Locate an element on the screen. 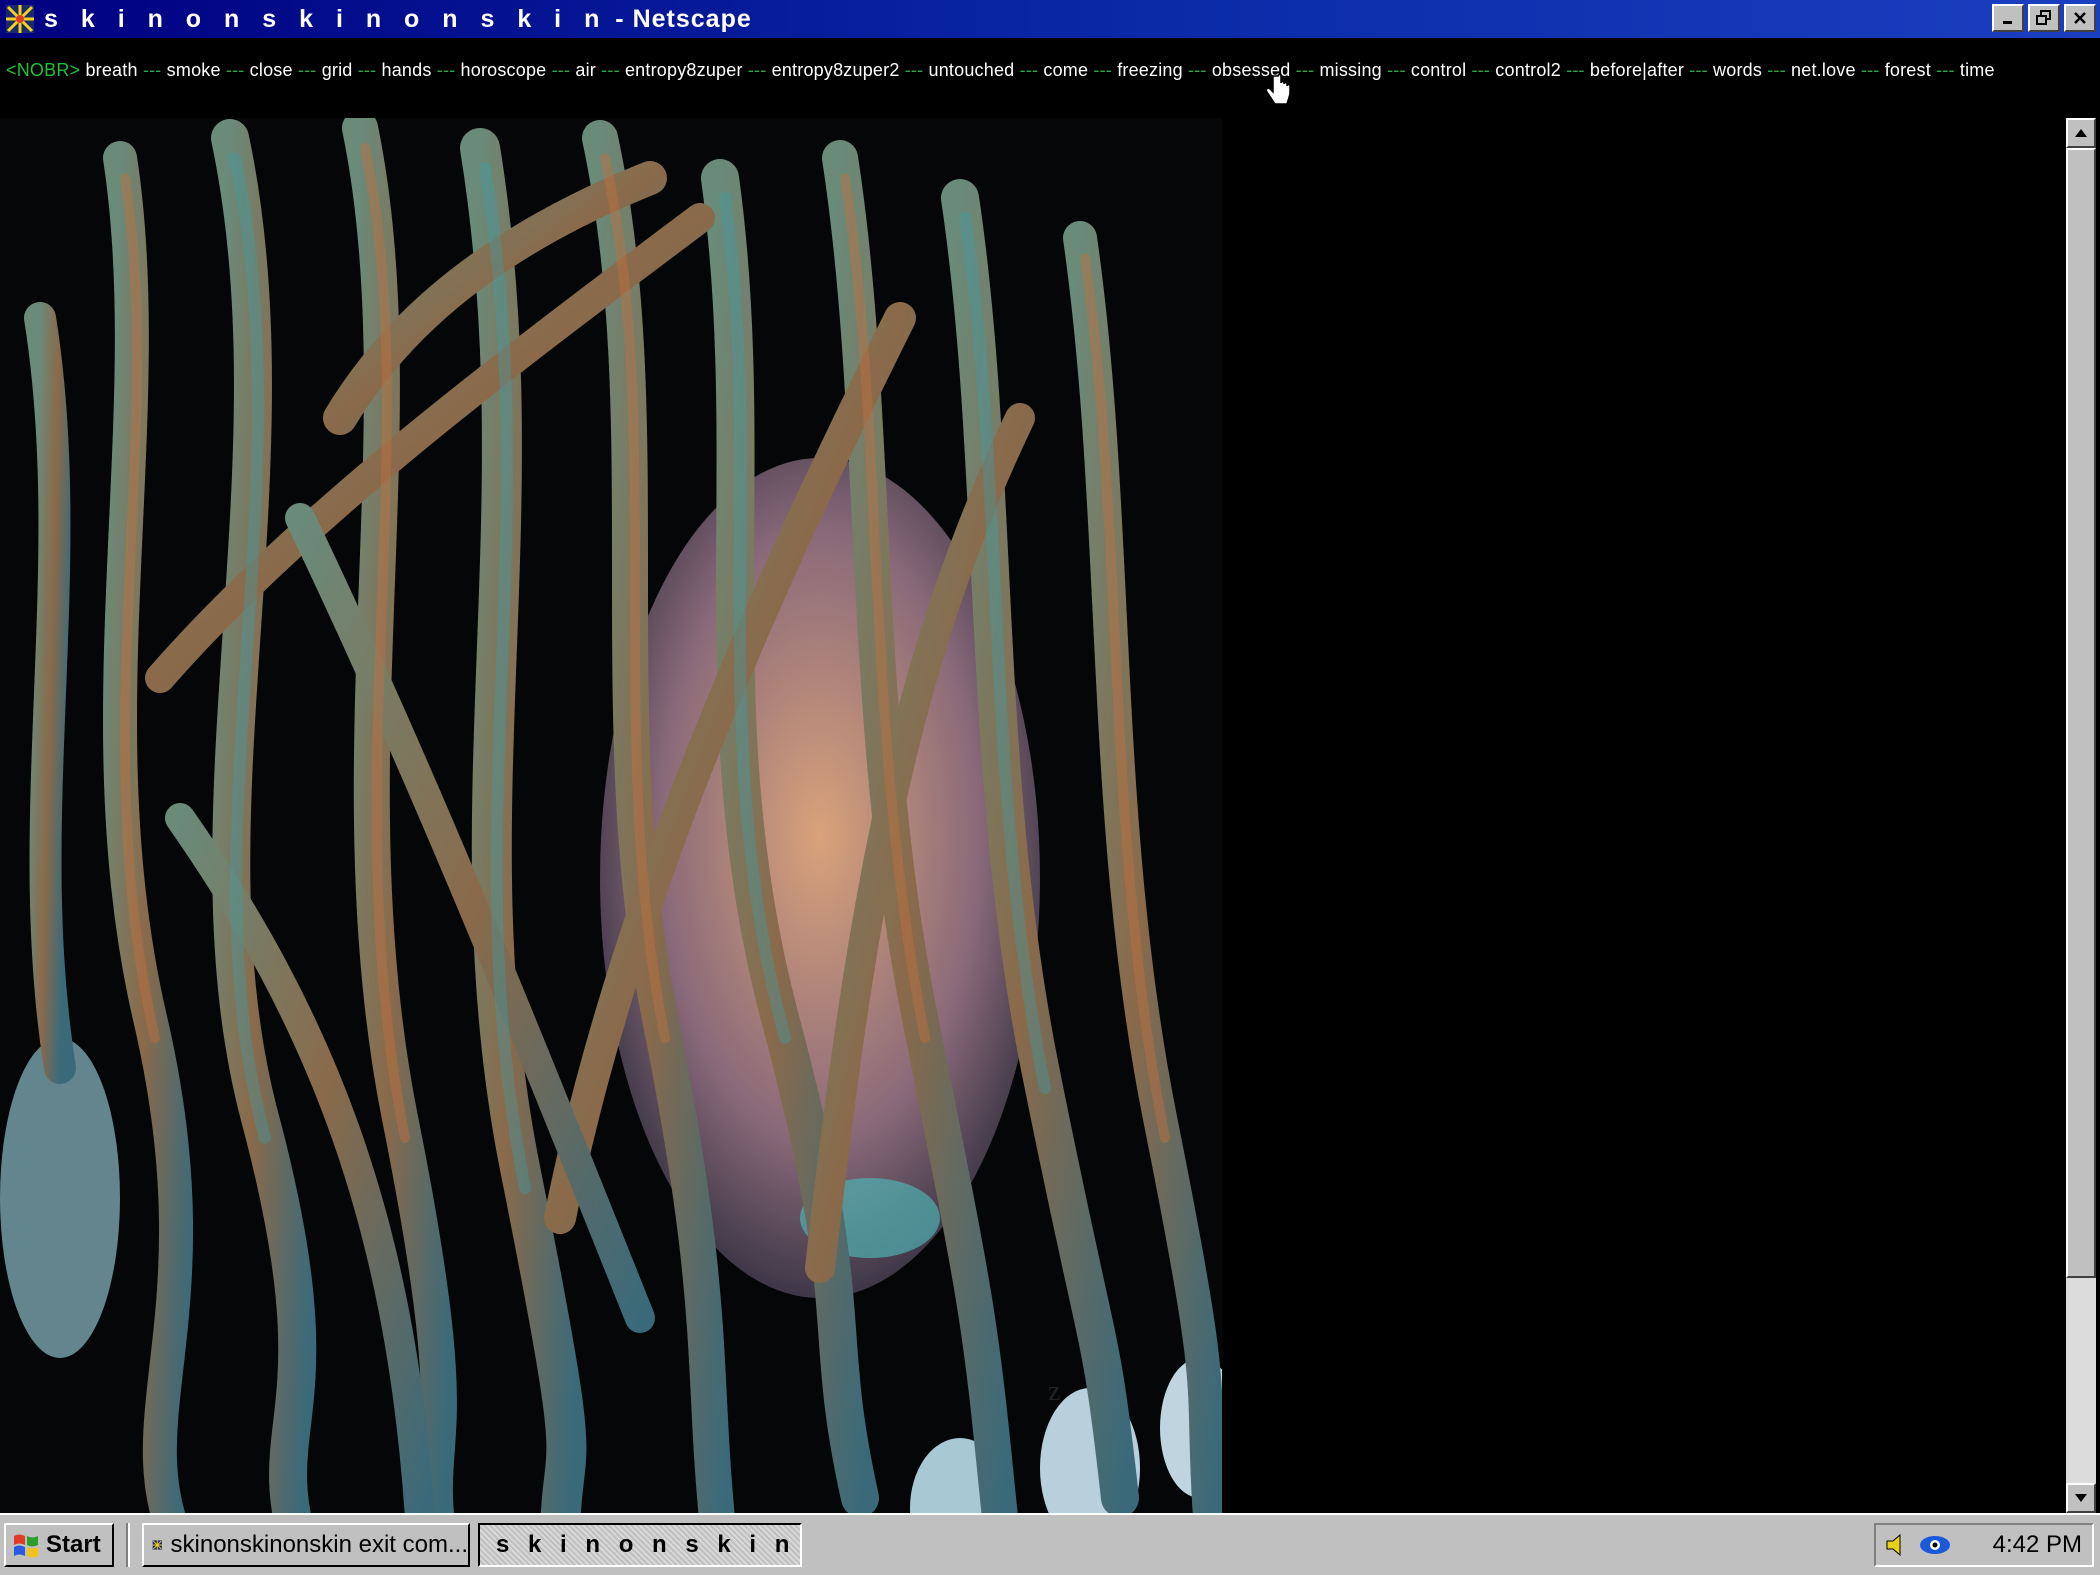 The image size is (2100, 1575). nav-link-control: control is located at coordinates (1438, 70).